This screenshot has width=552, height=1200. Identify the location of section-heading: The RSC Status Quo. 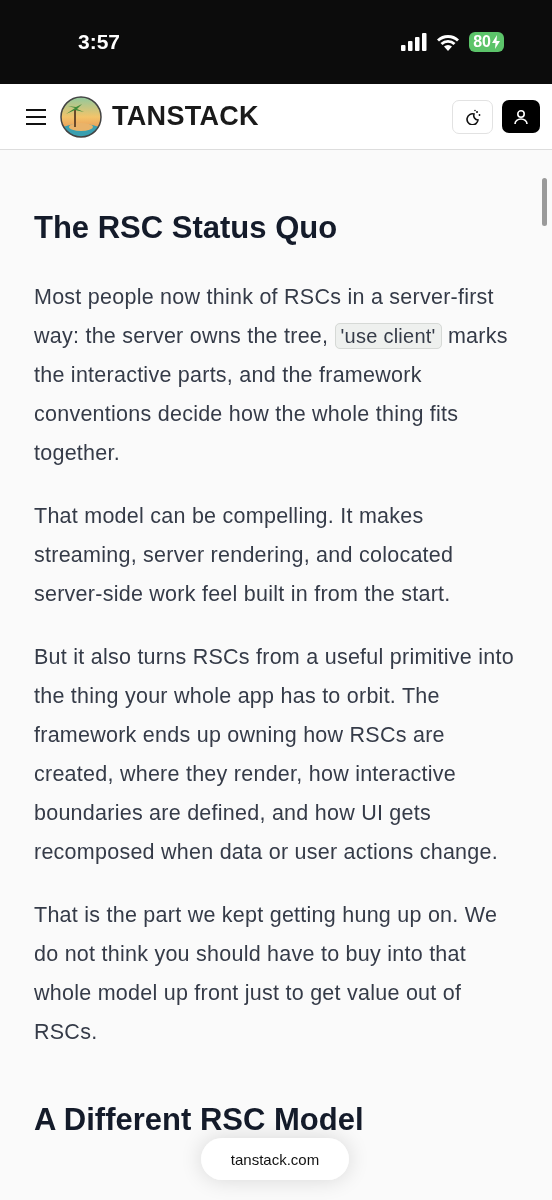
(186, 228).